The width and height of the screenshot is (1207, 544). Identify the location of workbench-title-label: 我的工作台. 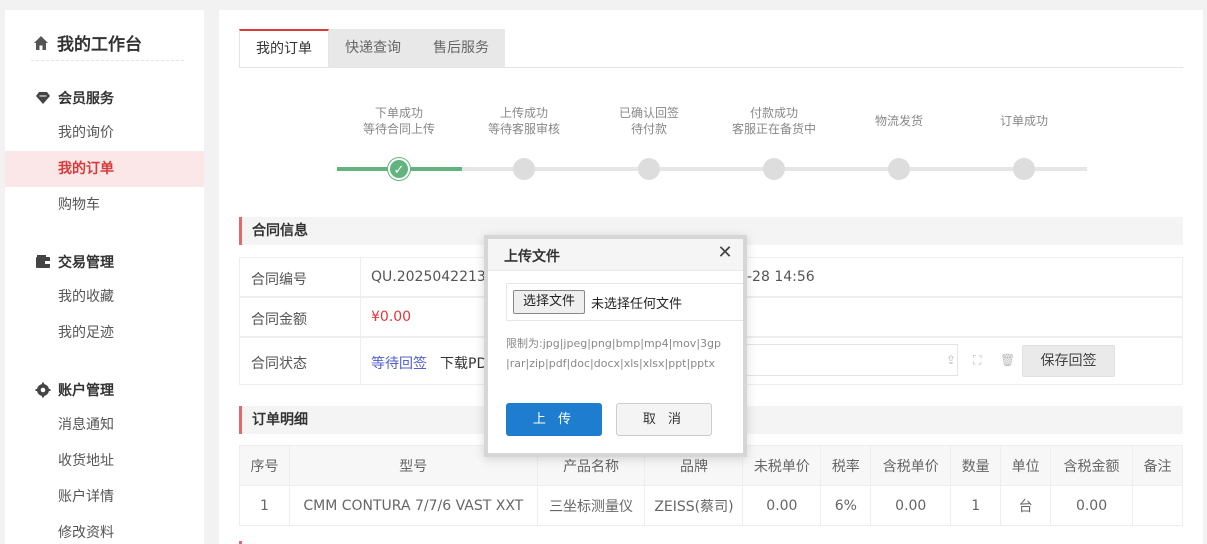
(99, 45).